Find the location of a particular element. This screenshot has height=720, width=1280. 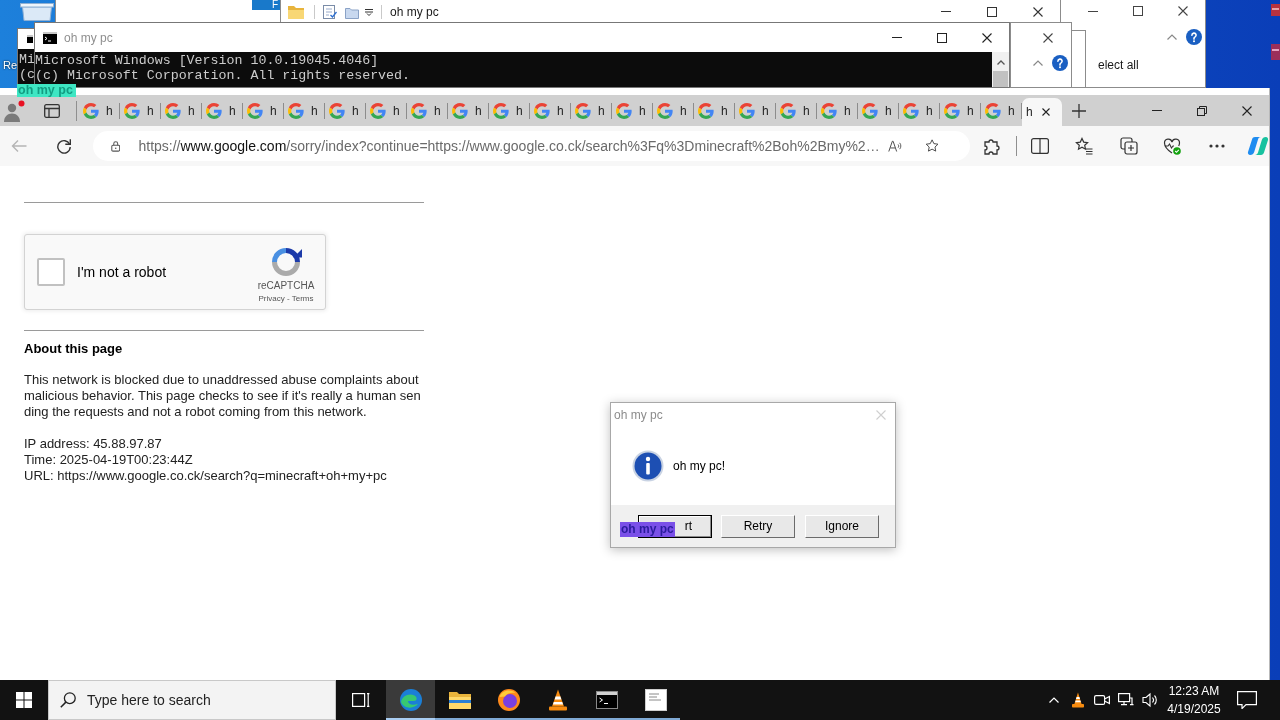

network-icon is located at coordinates (1126, 700).